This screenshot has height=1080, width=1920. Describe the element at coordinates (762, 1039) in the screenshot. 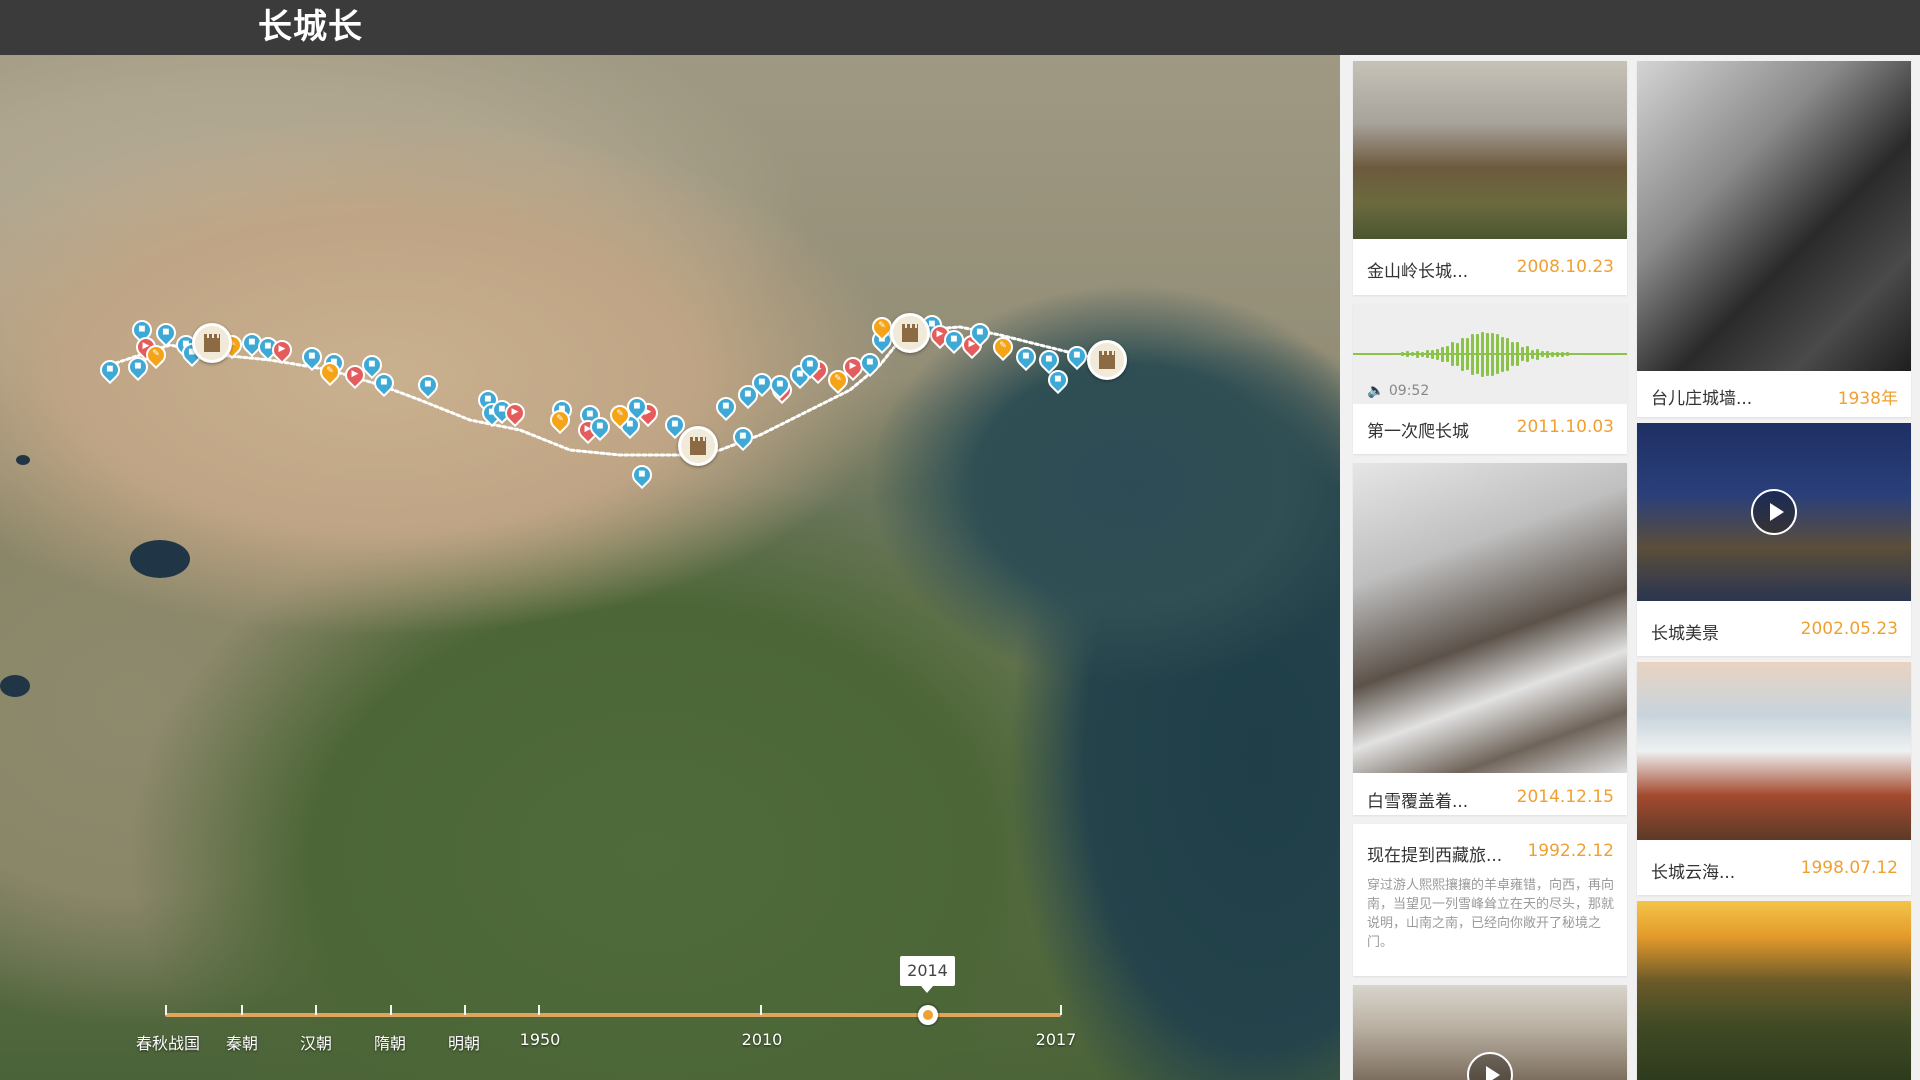

I see `timeline-label: 2010` at that location.